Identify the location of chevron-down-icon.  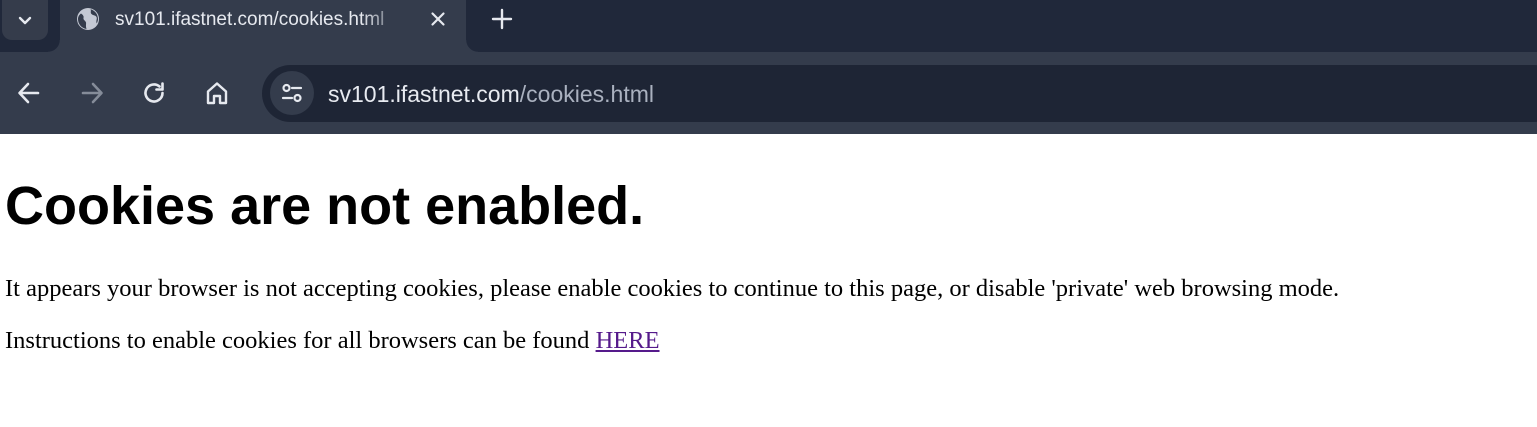
(25, 20).